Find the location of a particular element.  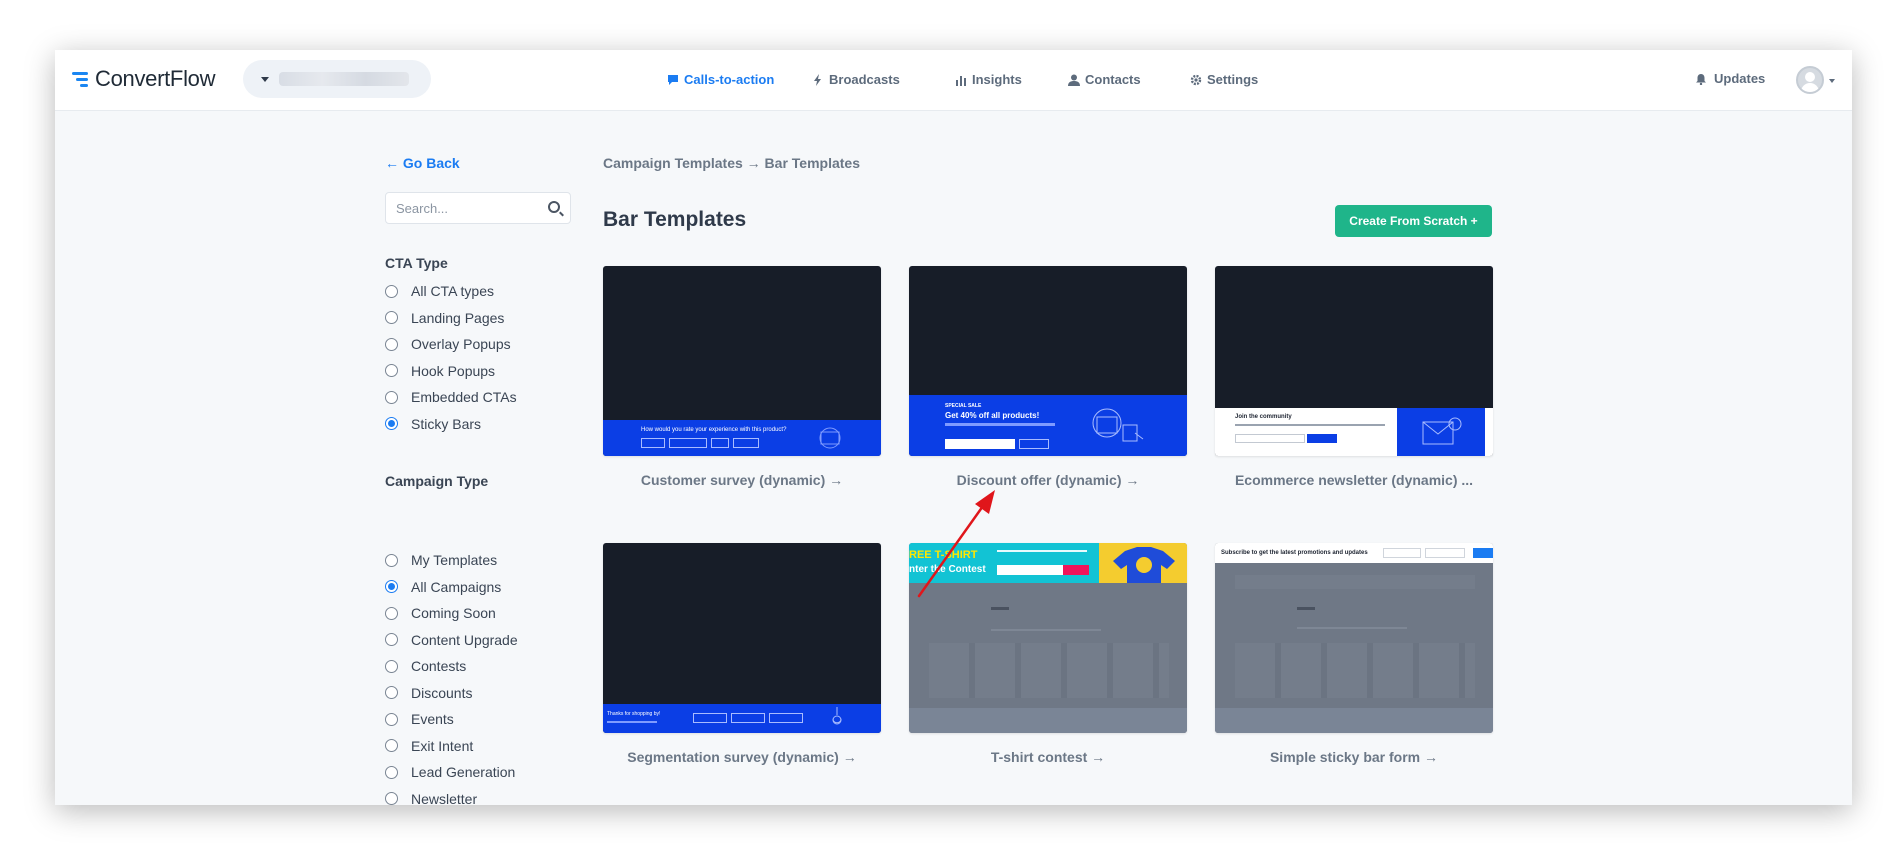

filter-option: Coming Soon is located at coordinates (440, 613).